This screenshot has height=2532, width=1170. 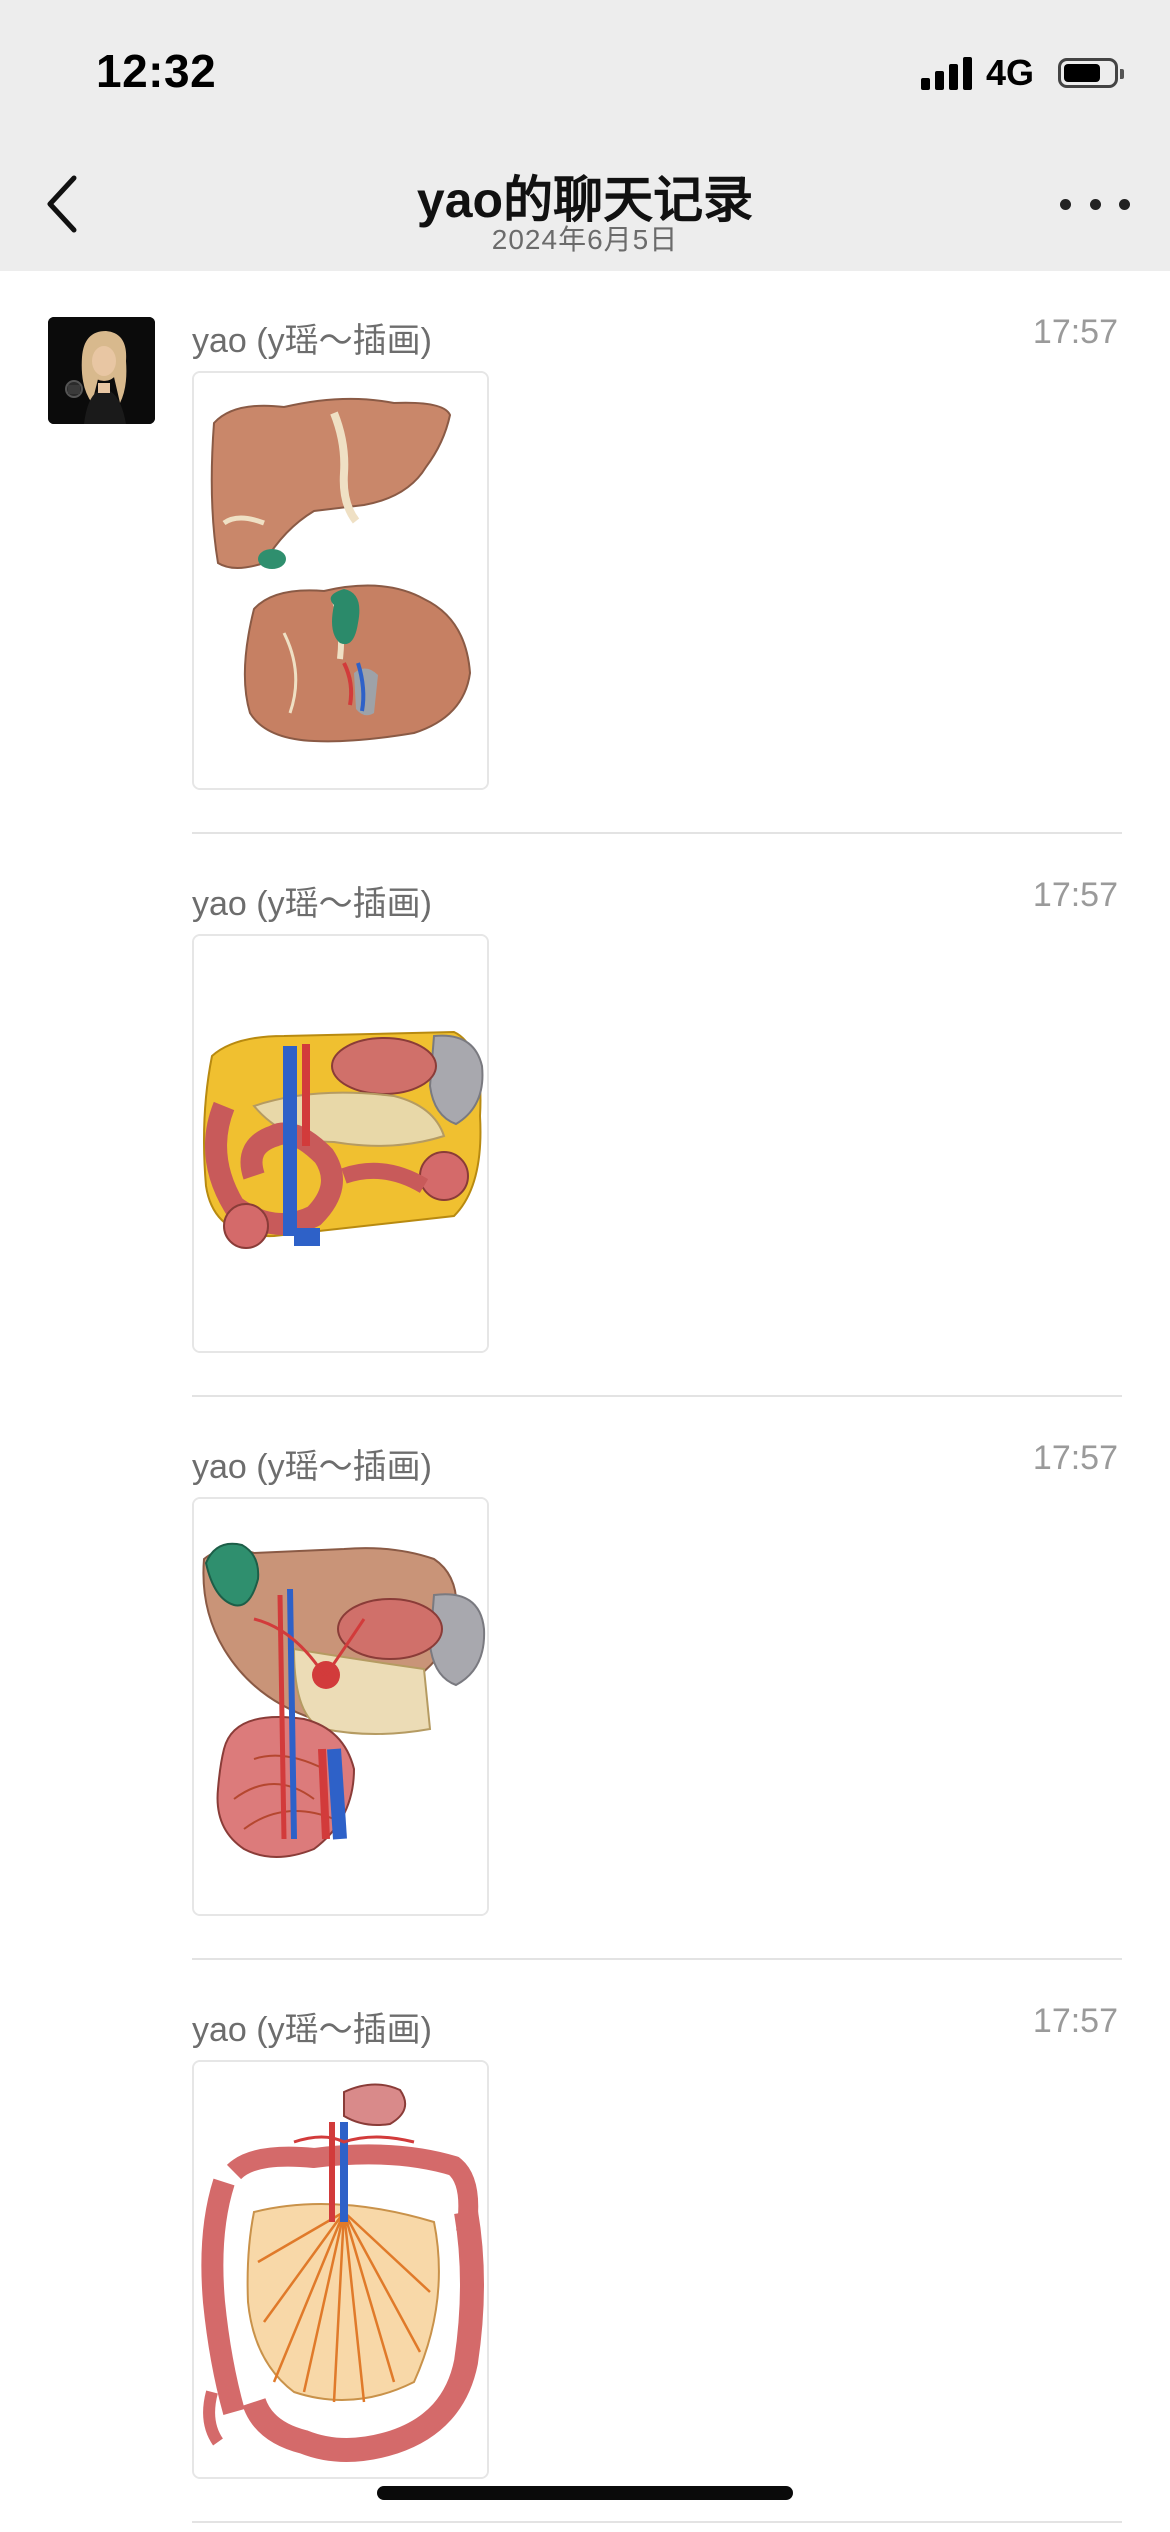 What do you see at coordinates (585, 239) in the screenshot?
I see `page-subtitle-date: 2024年6月5日` at bounding box center [585, 239].